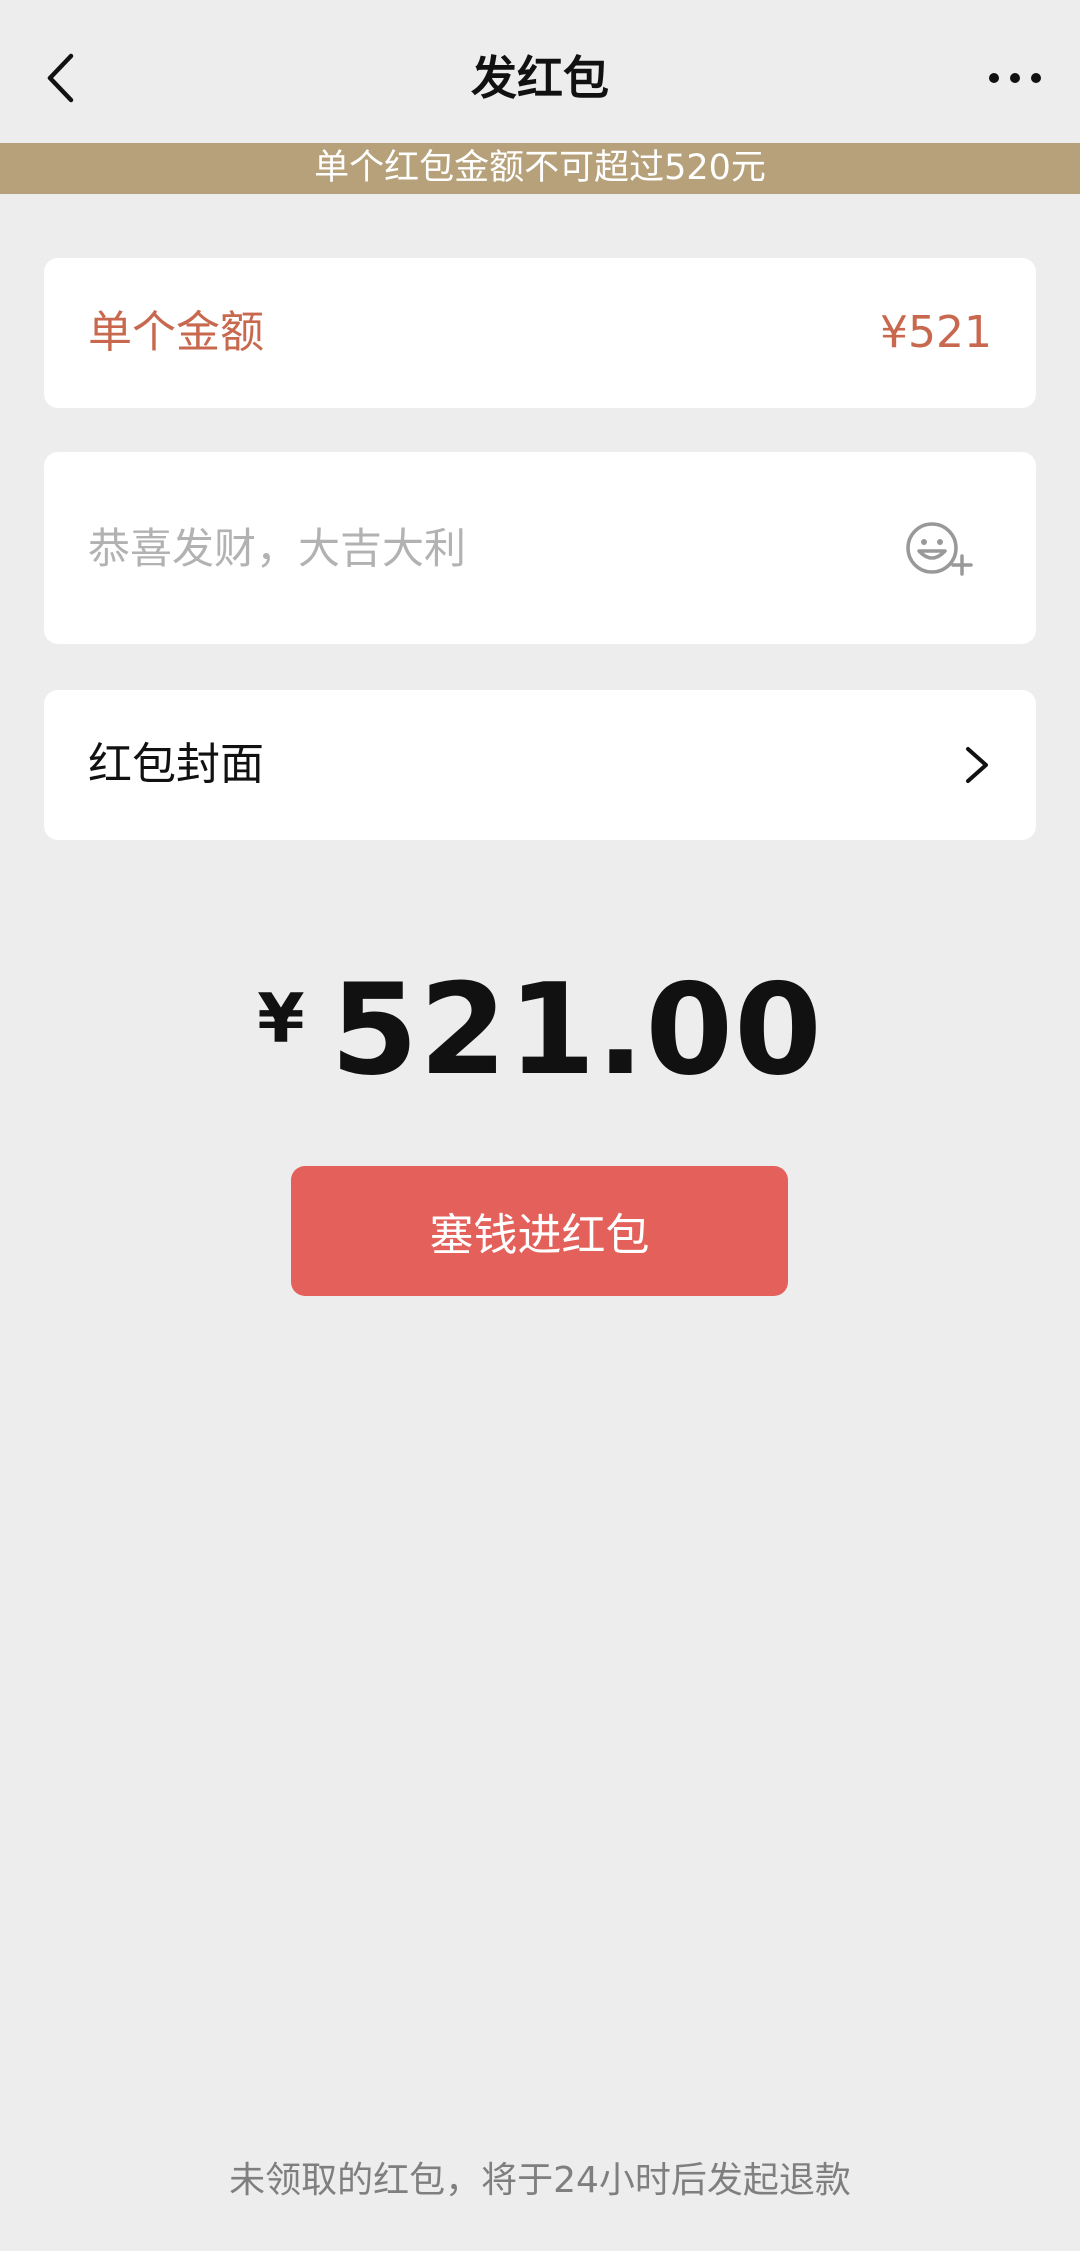  I want to click on total-amount: ¥ 521.00, so click(540, 1030).